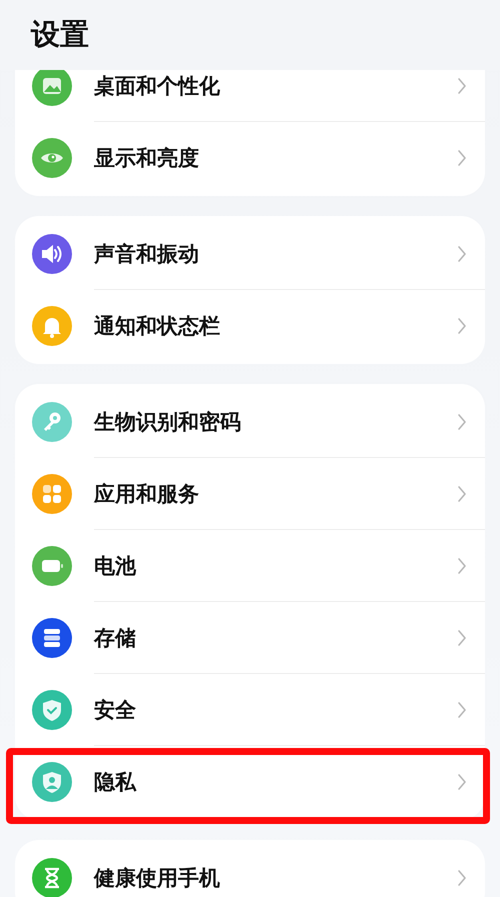 The image size is (500, 897). Describe the element at coordinates (250, 638) in the screenshot. I see `settings-item: 存储` at that location.